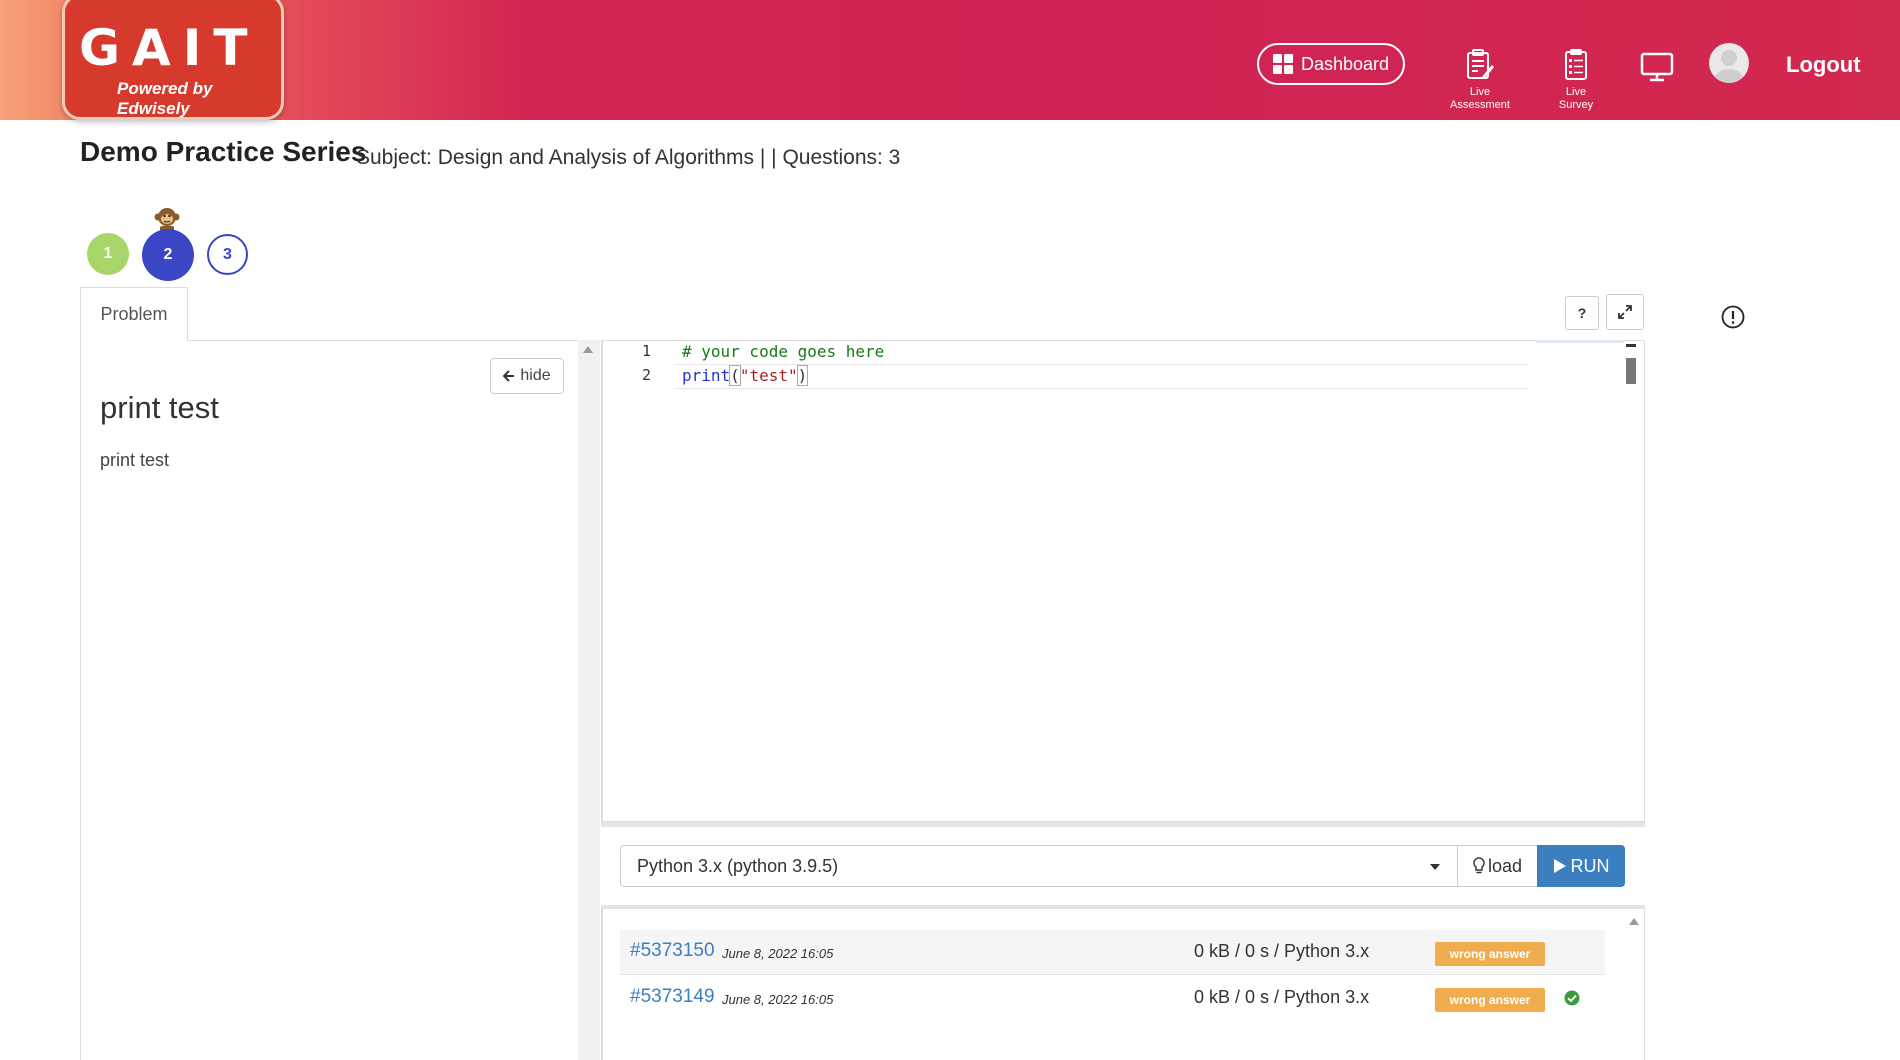 The image size is (1900, 1060). What do you see at coordinates (1123, 824) in the screenshot?
I see `editor-resize-divider` at bounding box center [1123, 824].